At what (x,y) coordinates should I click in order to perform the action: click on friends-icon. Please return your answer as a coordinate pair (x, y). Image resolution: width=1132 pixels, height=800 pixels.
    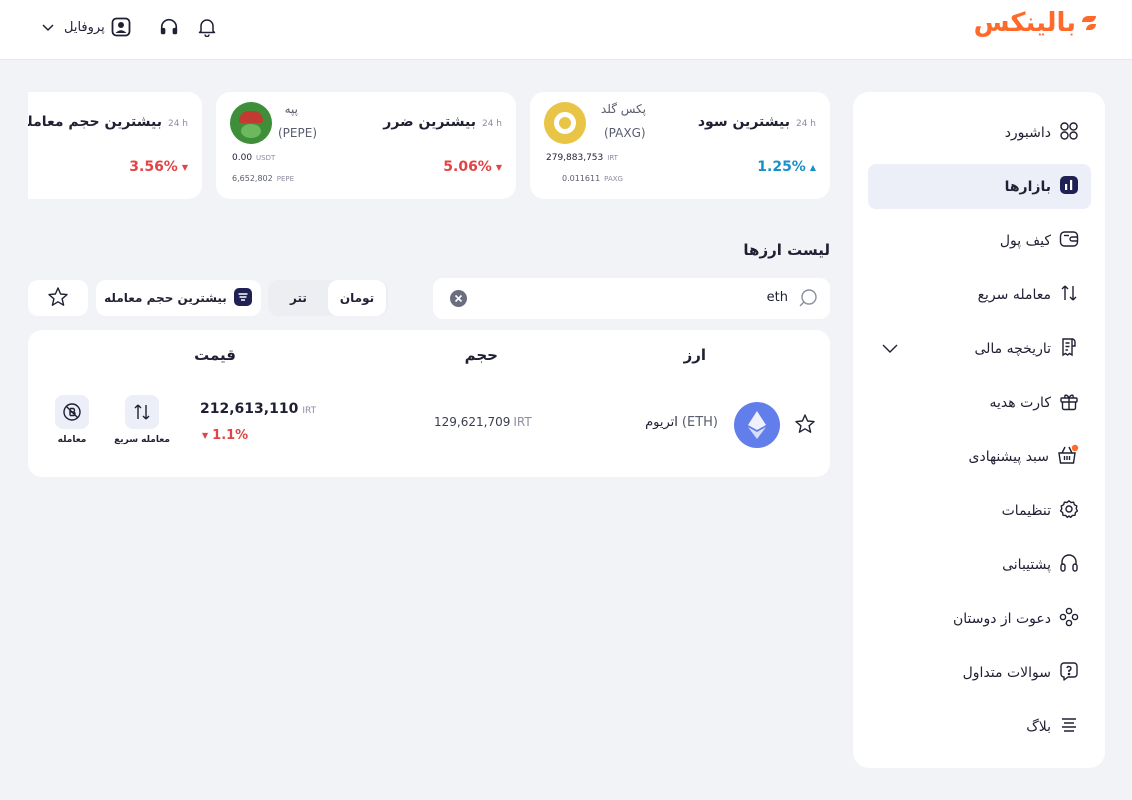
    Looking at the image, I should click on (1069, 619).